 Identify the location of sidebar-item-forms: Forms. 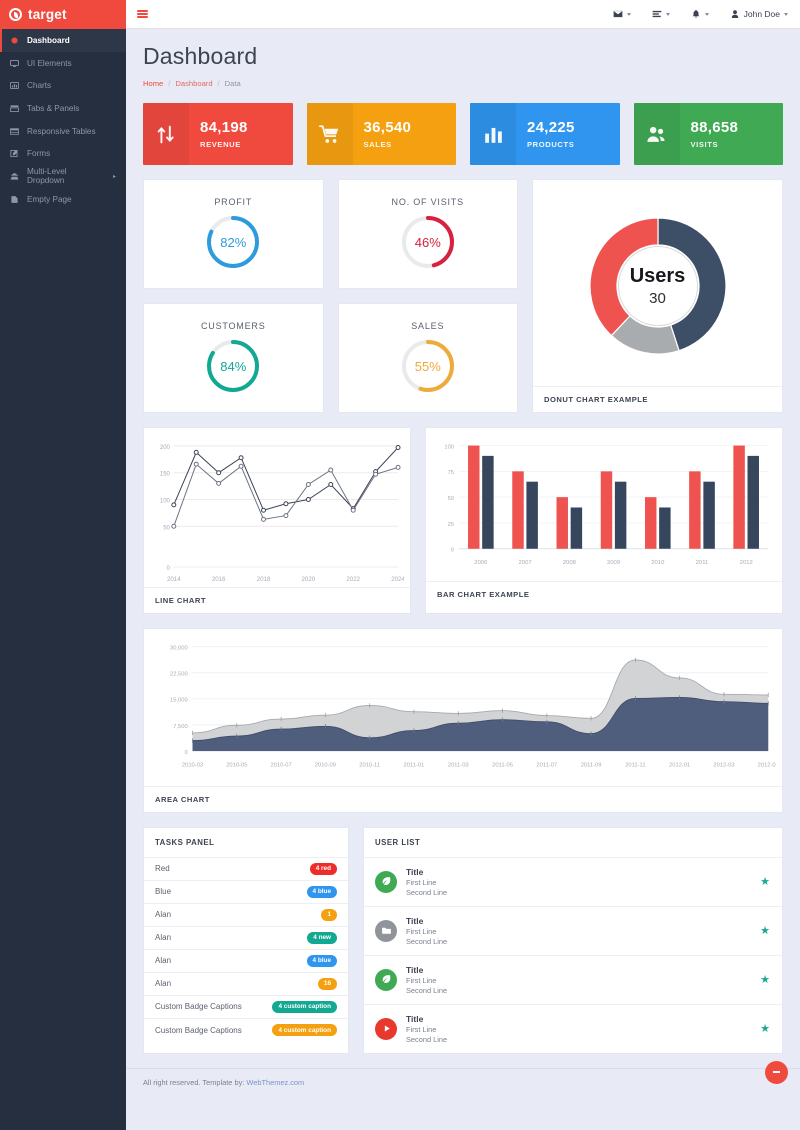
(63, 153).